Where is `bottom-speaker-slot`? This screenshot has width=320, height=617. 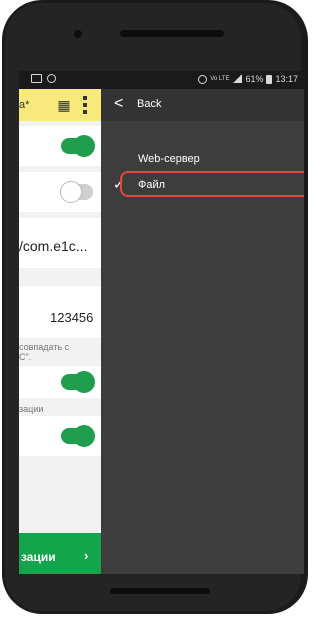
bottom-speaker-slot is located at coordinates (160, 591).